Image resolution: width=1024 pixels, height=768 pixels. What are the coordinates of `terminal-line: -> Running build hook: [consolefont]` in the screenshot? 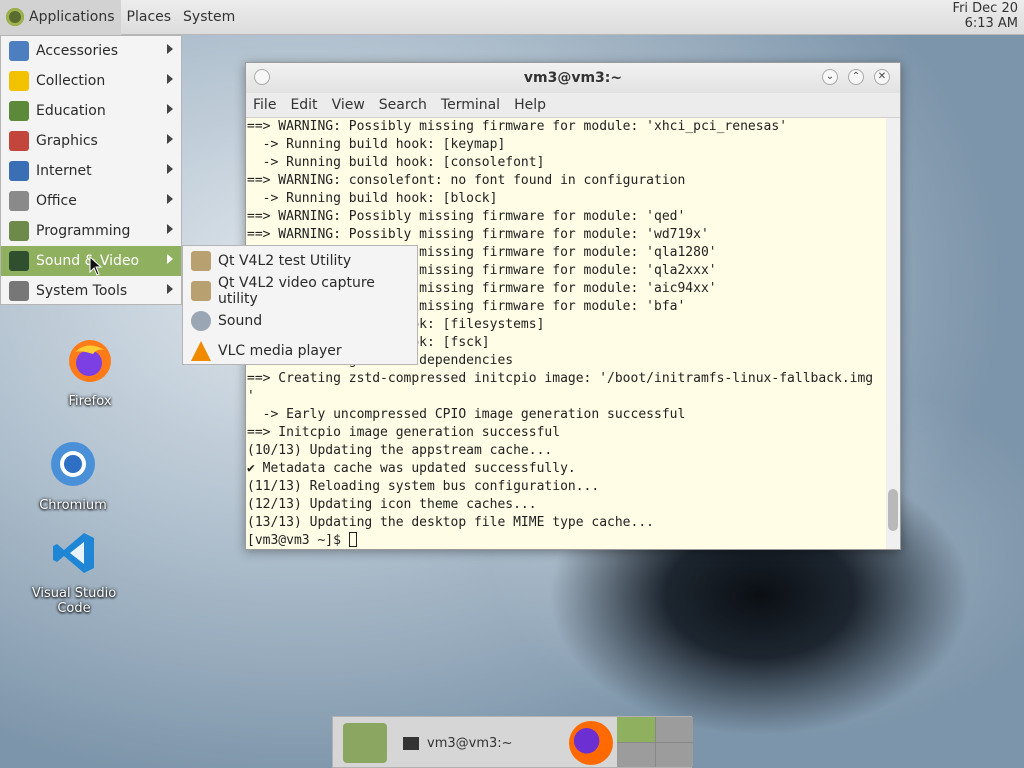 It's located at (396, 162).